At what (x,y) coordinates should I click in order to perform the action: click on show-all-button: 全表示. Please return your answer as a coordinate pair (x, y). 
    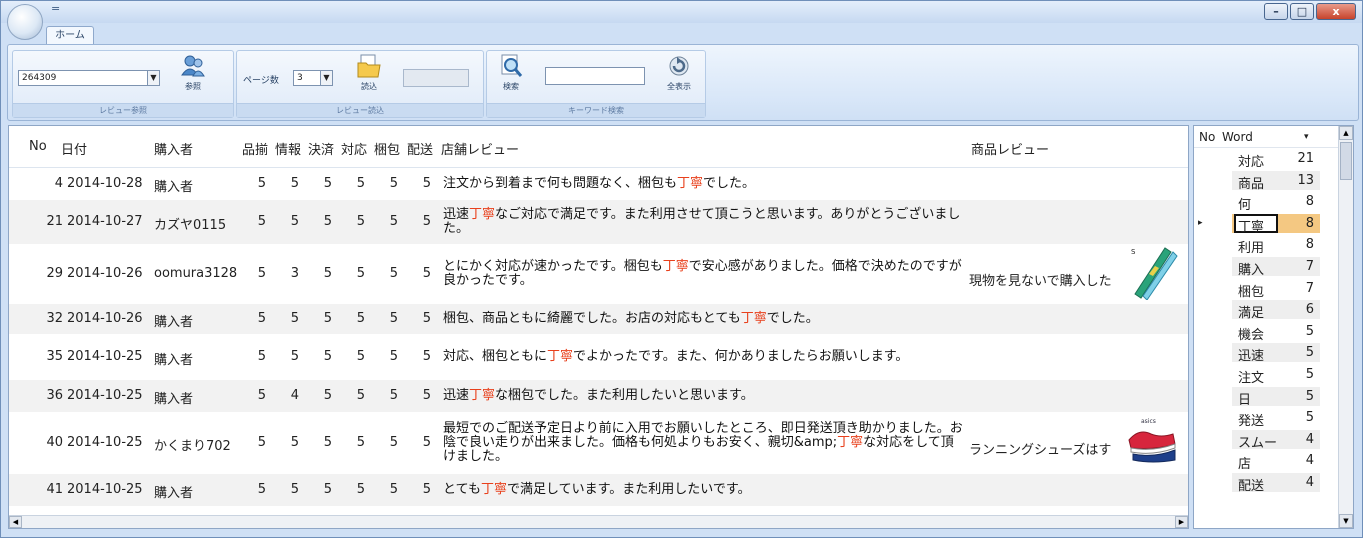
    Looking at the image, I should click on (679, 72).